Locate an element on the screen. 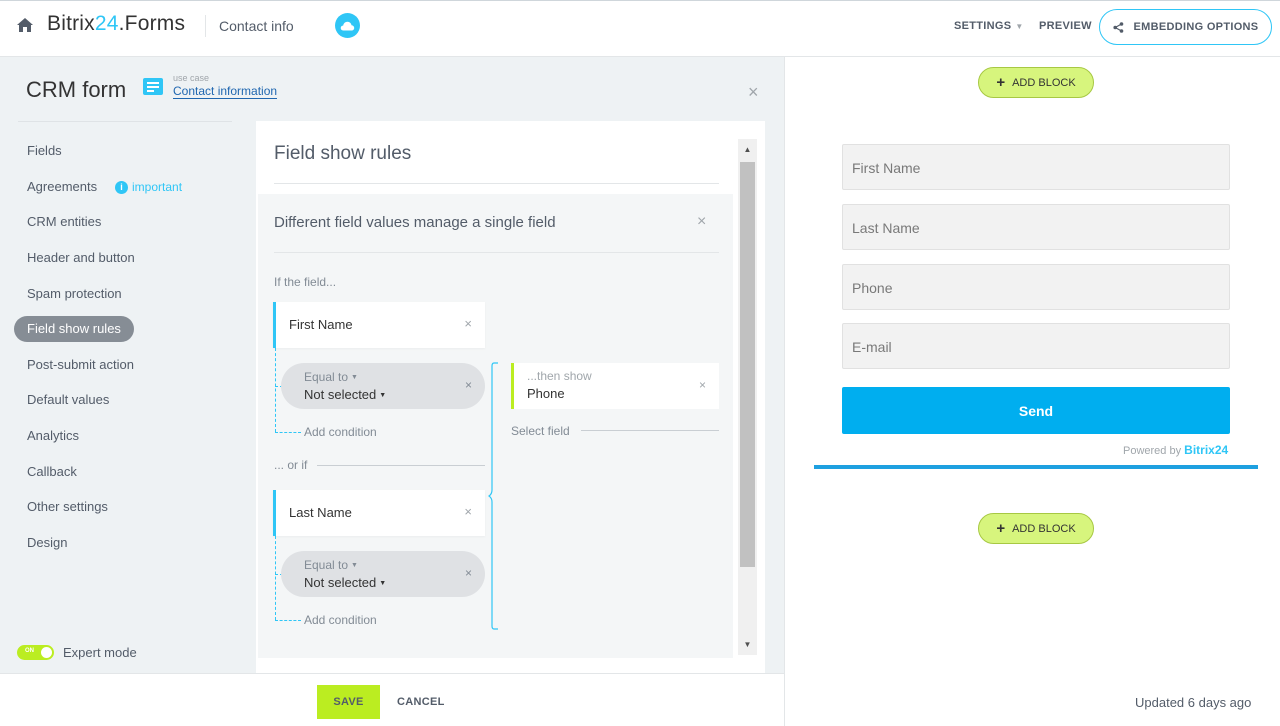 This screenshot has width=1280, height=726. preview-link: PREVIEW is located at coordinates (1065, 26).